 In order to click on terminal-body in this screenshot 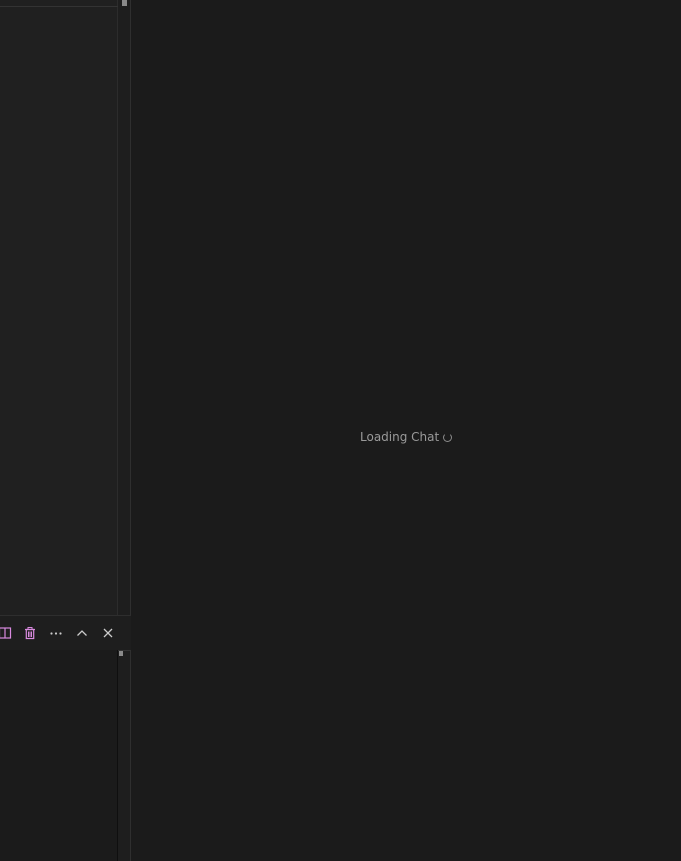, I will do `click(59, 755)`.